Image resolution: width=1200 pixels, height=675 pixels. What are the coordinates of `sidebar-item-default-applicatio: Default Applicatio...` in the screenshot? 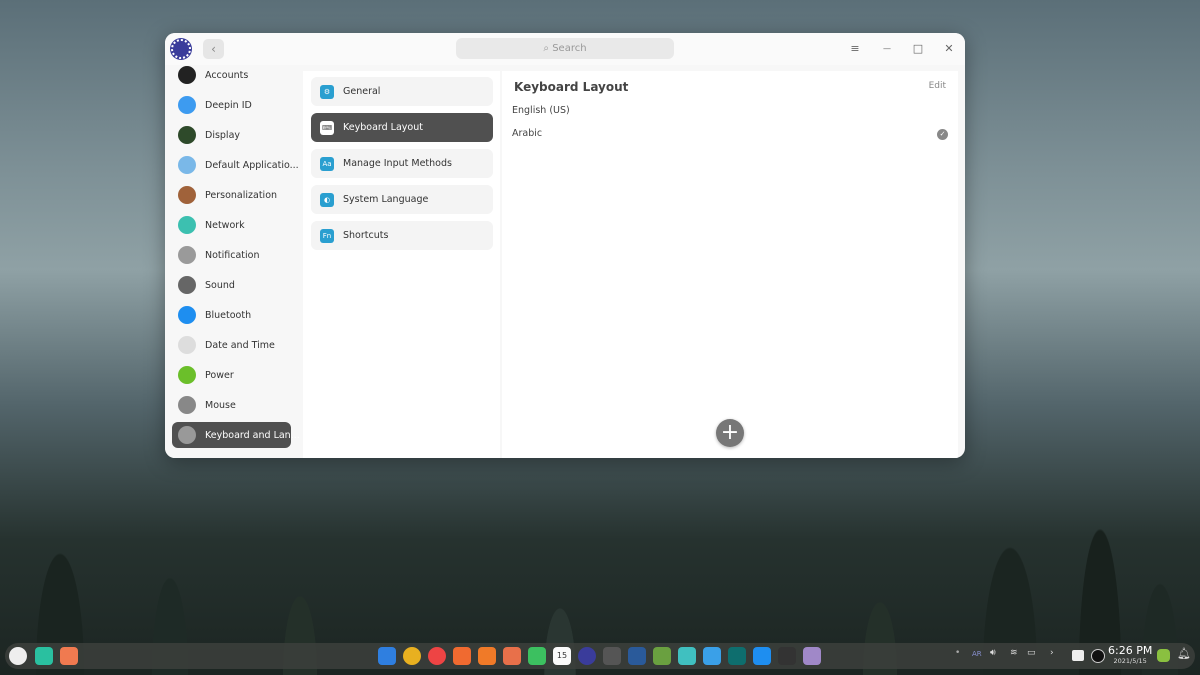 It's located at (235, 165).